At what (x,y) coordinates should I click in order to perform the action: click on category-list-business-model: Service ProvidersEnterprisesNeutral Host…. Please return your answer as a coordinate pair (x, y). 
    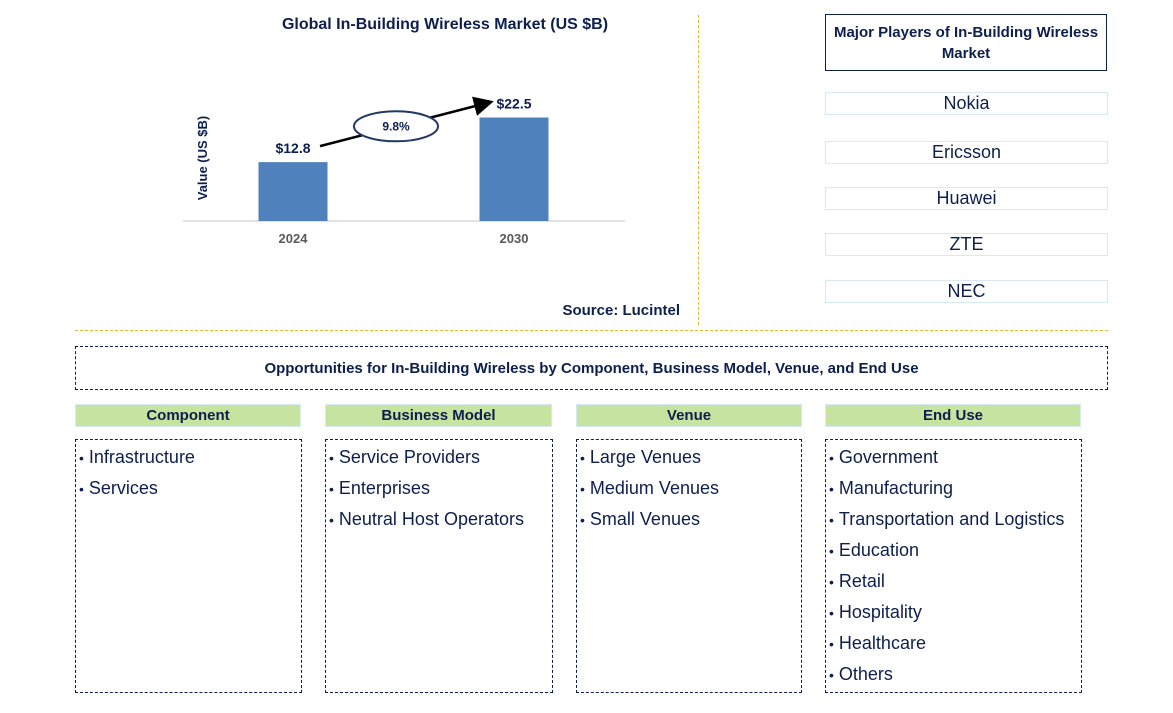
    Looking at the image, I should click on (439, 566).